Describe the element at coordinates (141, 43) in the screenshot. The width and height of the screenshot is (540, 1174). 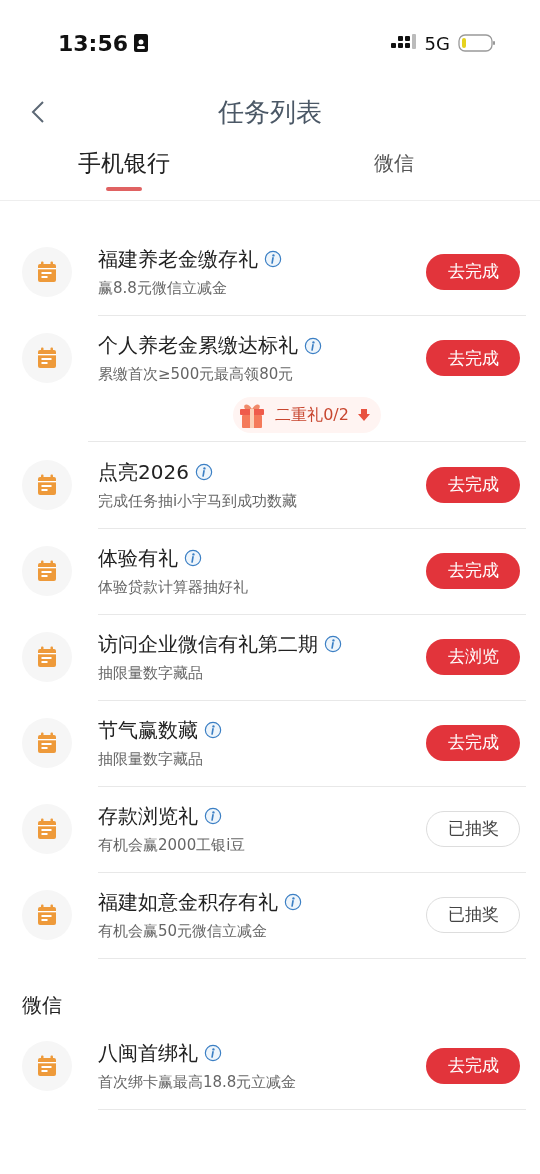
I see `id-card-icon` at that location.